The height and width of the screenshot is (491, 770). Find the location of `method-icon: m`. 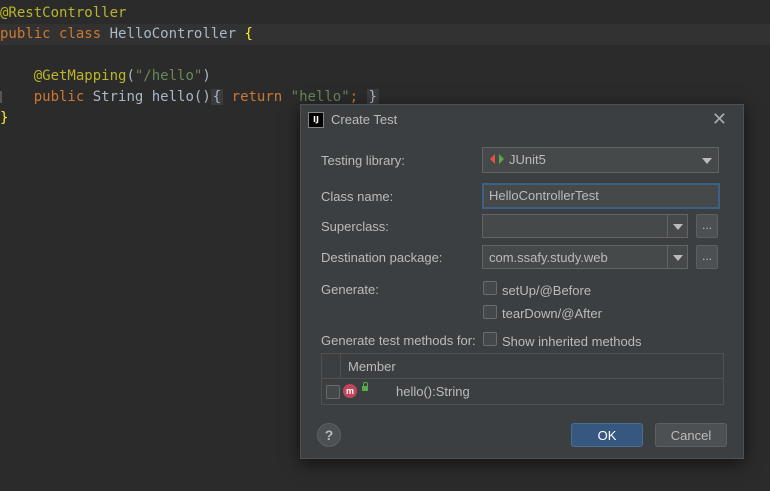

method-icon: m is located at coordinates (350, 391).